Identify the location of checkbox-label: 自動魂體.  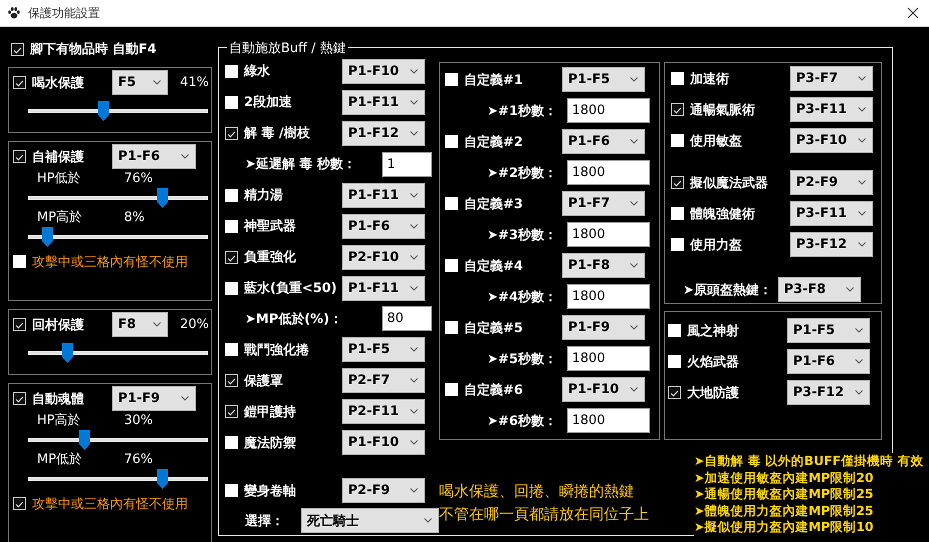
(58, 399).